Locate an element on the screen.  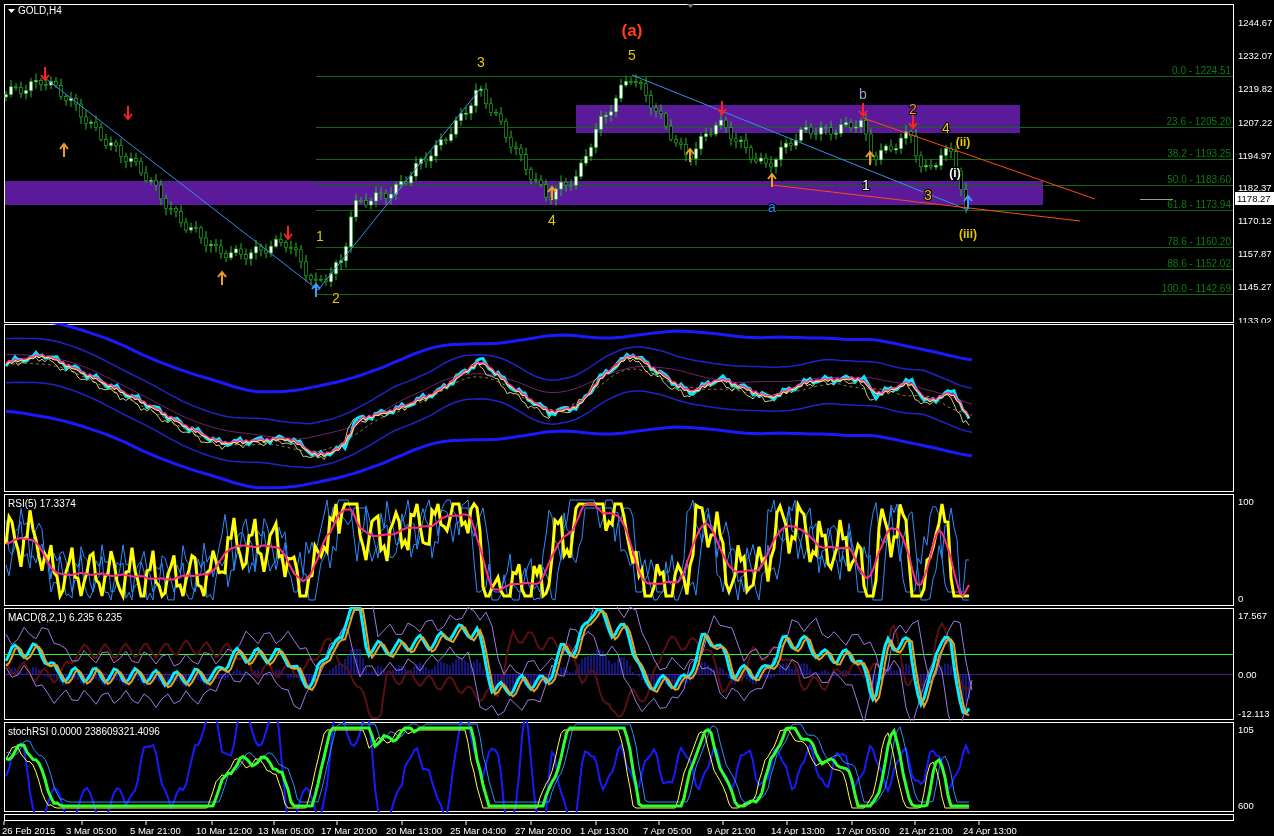
price-axis-label: 1145.27 is located at coordinates (1255, 286).